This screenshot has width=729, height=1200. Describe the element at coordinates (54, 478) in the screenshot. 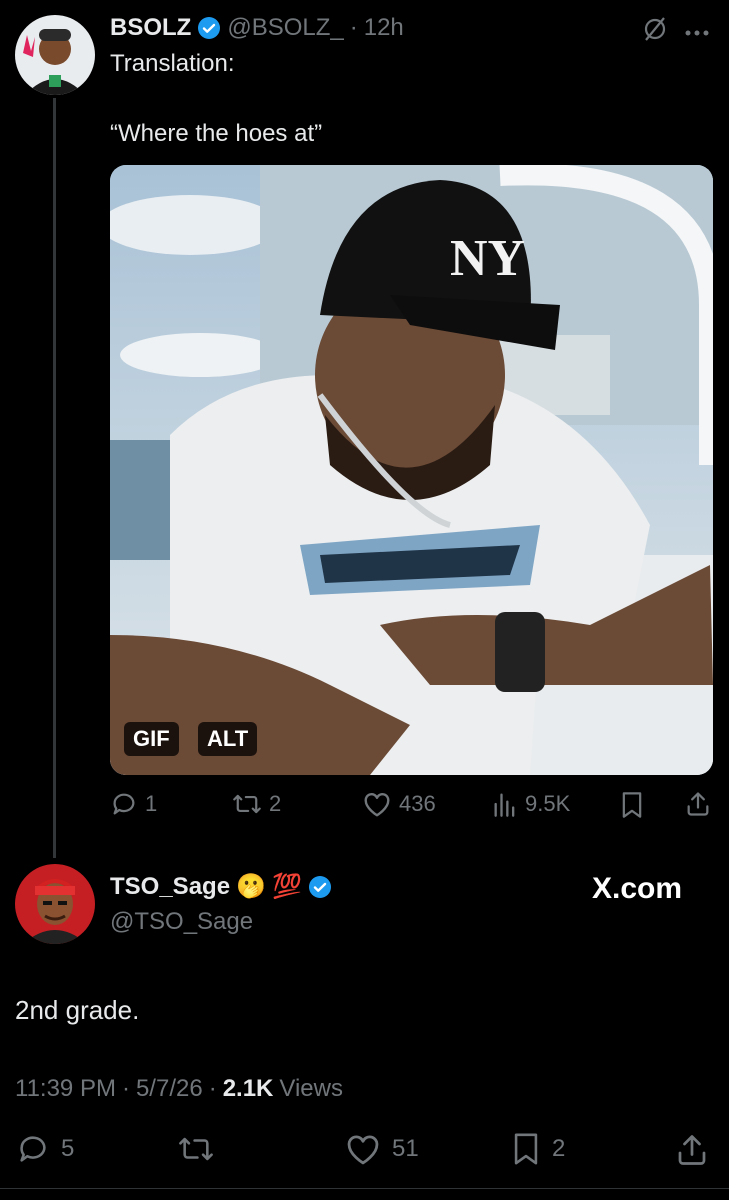

I see `thread-line` at that location.